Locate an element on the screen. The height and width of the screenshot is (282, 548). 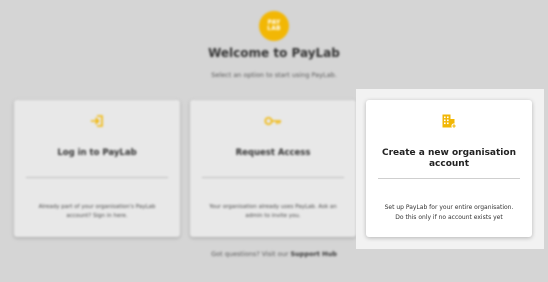
key-icon is located at coordinates (273, 121).